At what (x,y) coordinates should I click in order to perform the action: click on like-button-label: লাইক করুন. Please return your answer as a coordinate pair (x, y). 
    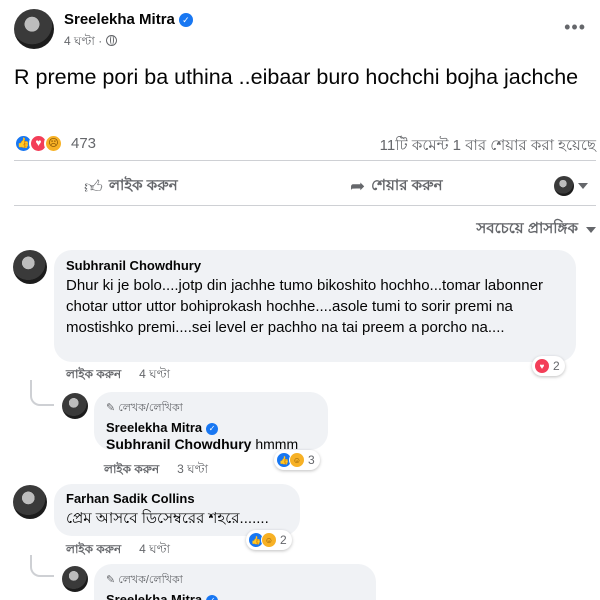
    Looking at the image, I should click on (143, 185).